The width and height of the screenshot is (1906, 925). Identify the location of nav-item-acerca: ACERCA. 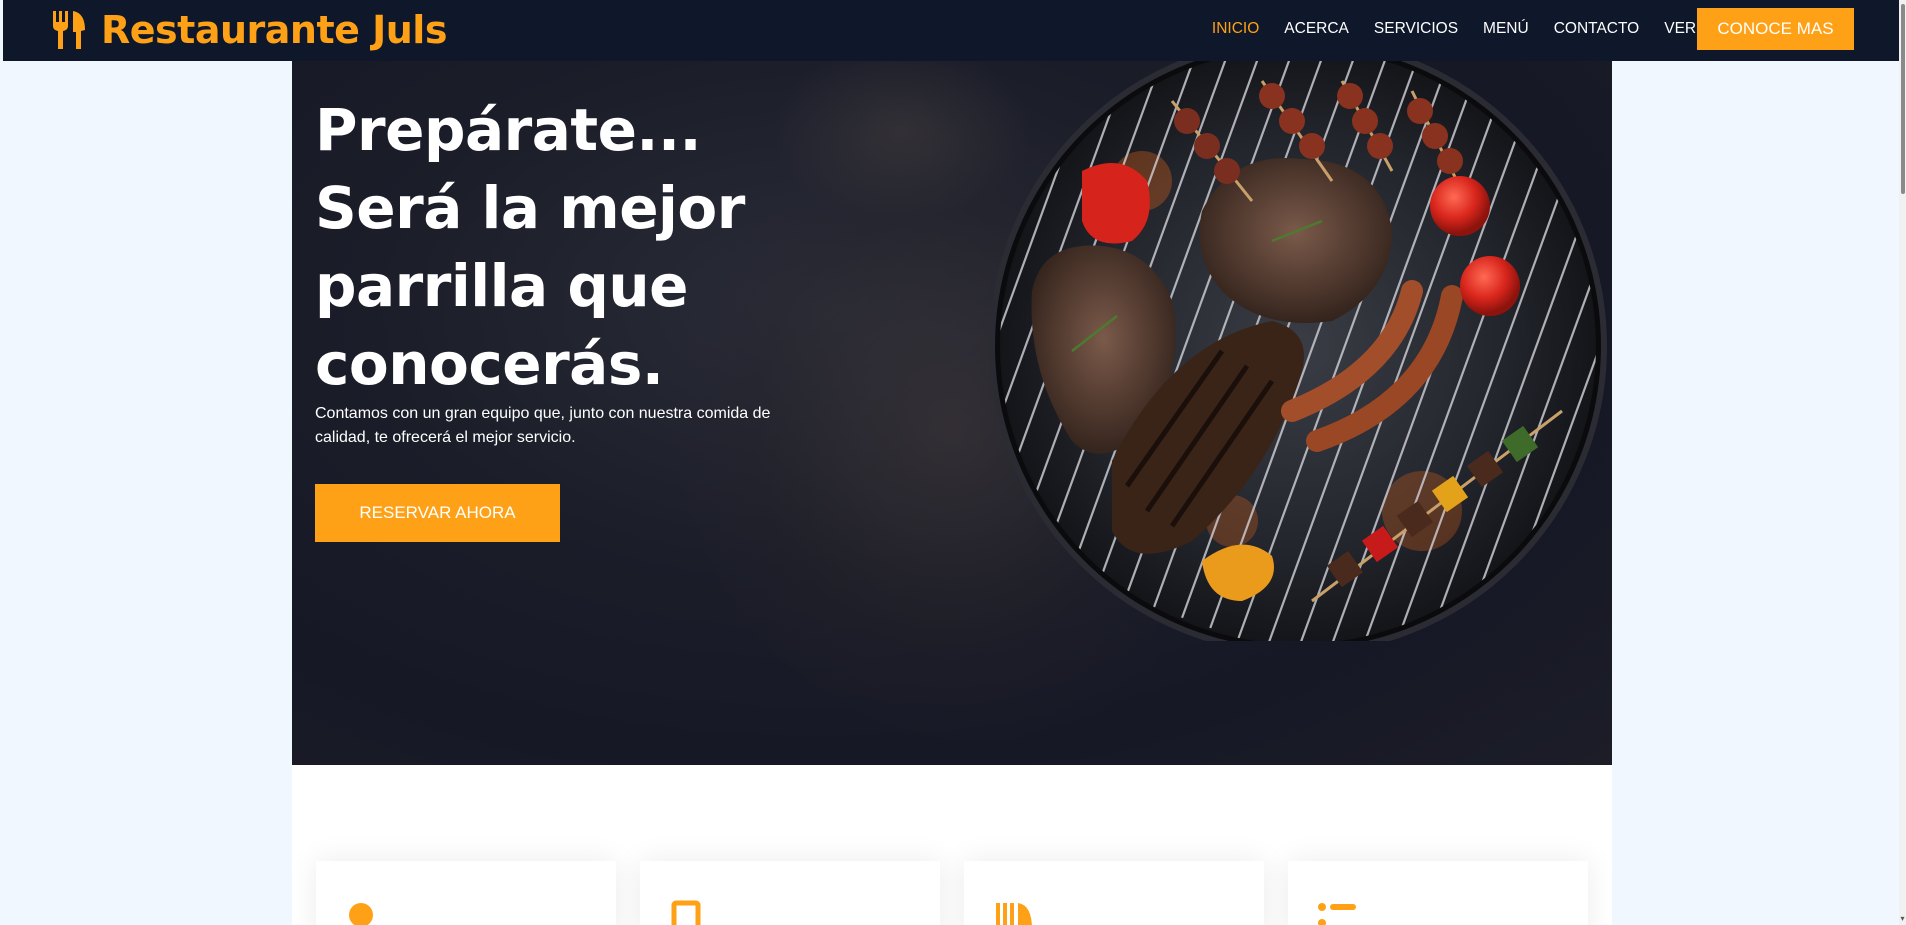
(1316, 29).